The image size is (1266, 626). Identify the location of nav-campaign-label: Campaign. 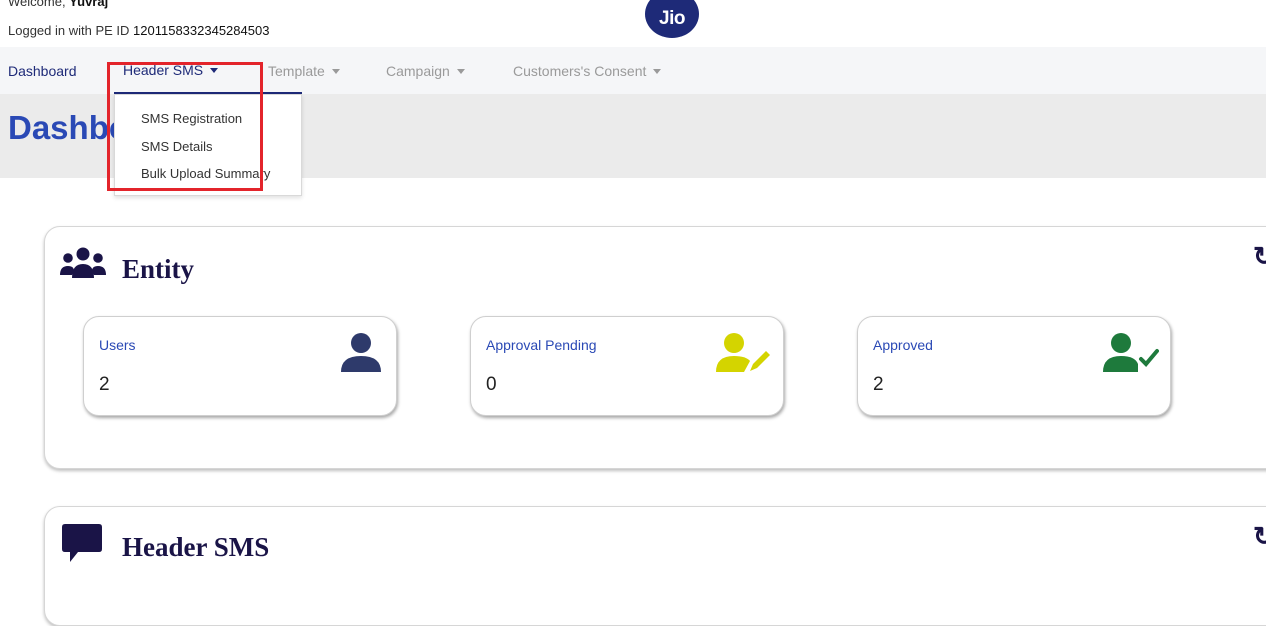
(418, 70).